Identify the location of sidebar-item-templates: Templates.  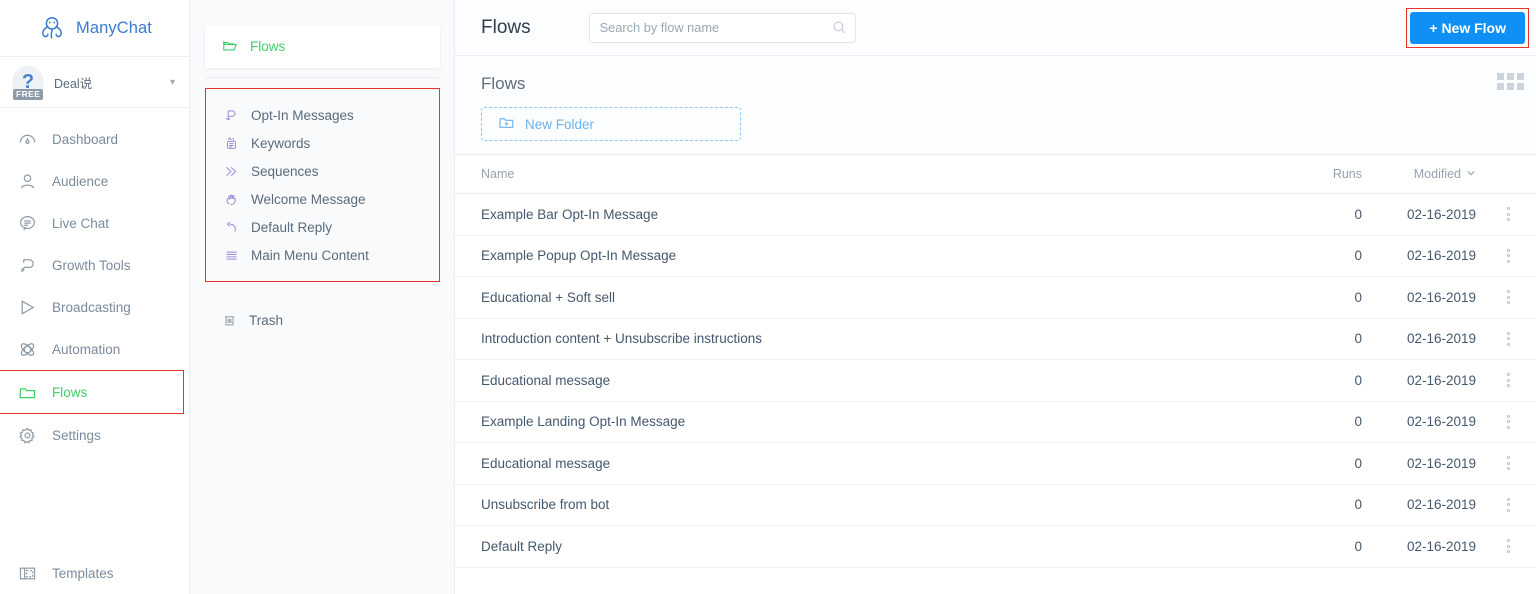
(95, 573).